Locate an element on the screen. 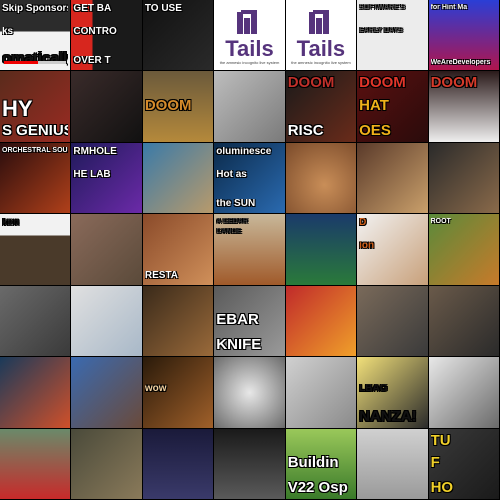 The image size is (500, 500). thumbnail-caption: Buildin is located at coordinates (313, 463).